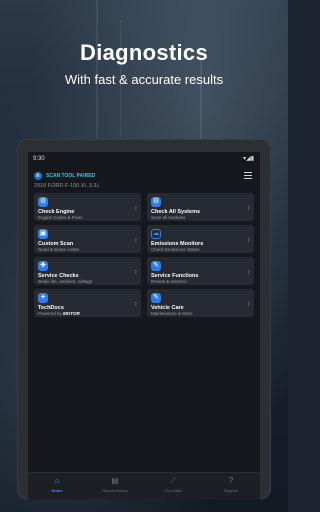  What do you see at coordinates (87, 239) in the screenshot?
I see `card-custom-scan: ▣ Custom Scan Read & Erase codes ›` at bounding box center [87, 239].